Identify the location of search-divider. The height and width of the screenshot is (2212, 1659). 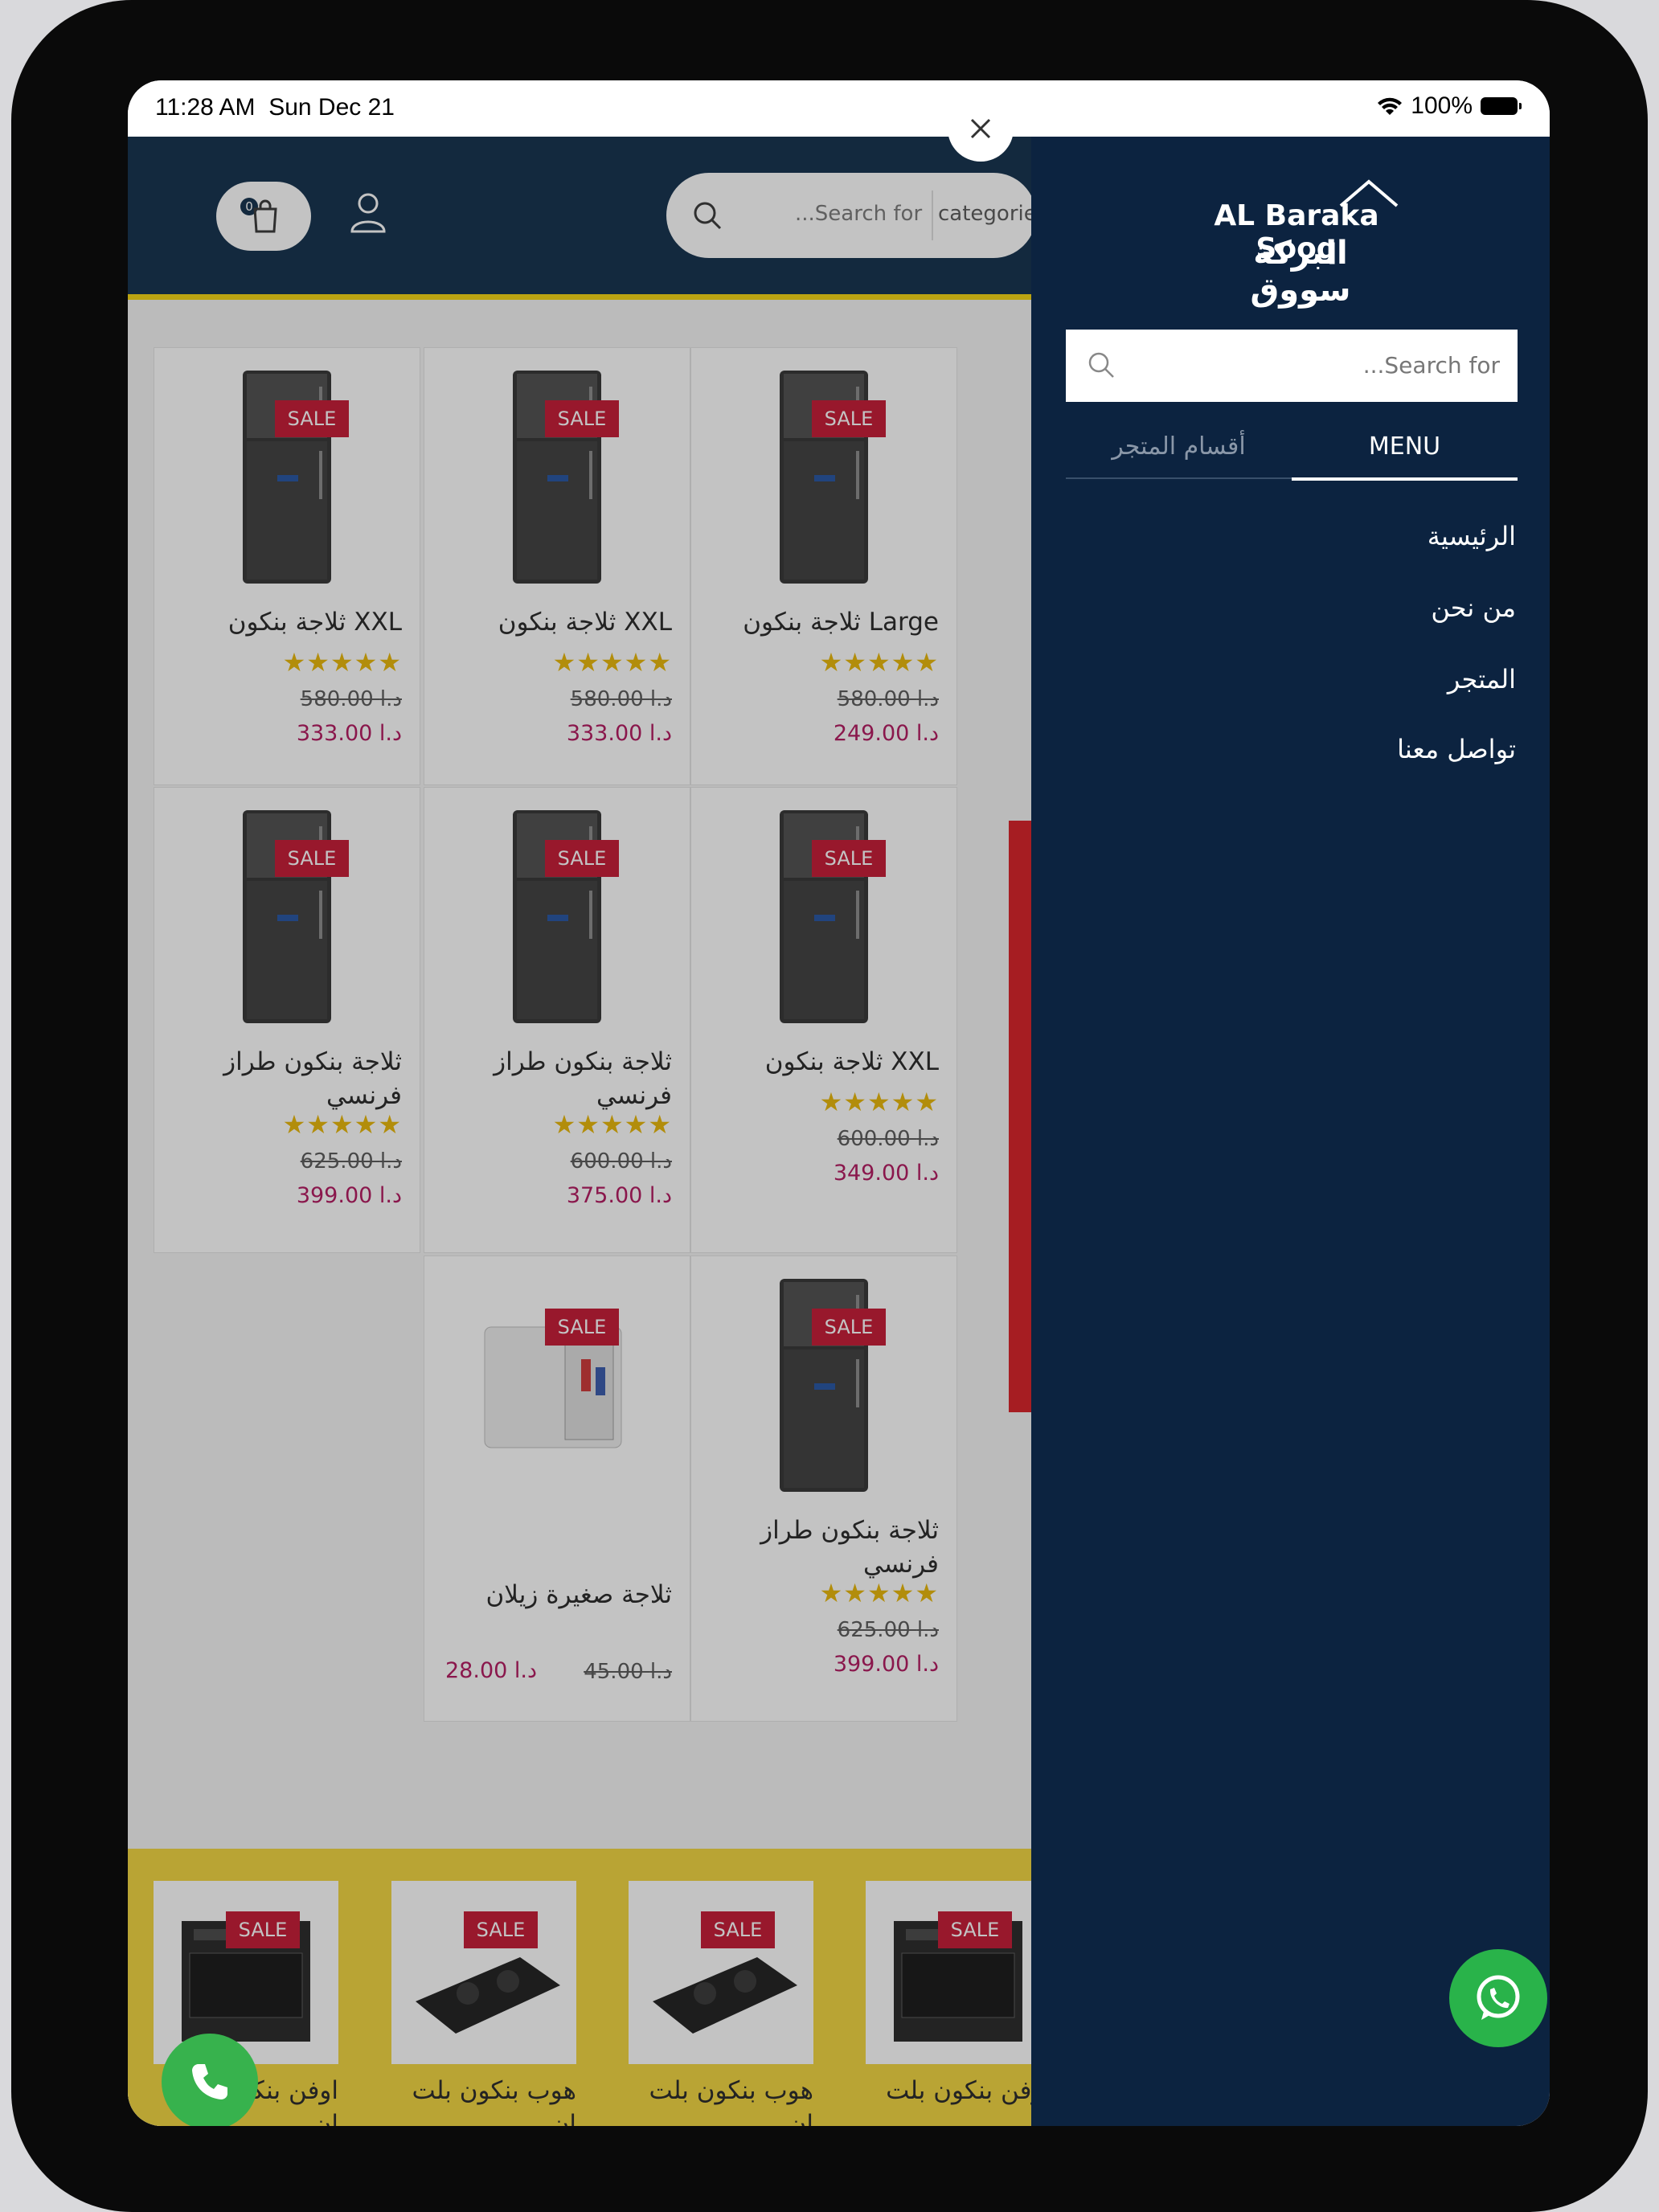
(932, 215).